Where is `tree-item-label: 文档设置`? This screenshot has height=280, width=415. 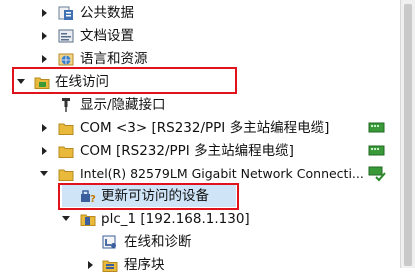 tree-item-label: 文档设置 is located at coordinates (107, 36).